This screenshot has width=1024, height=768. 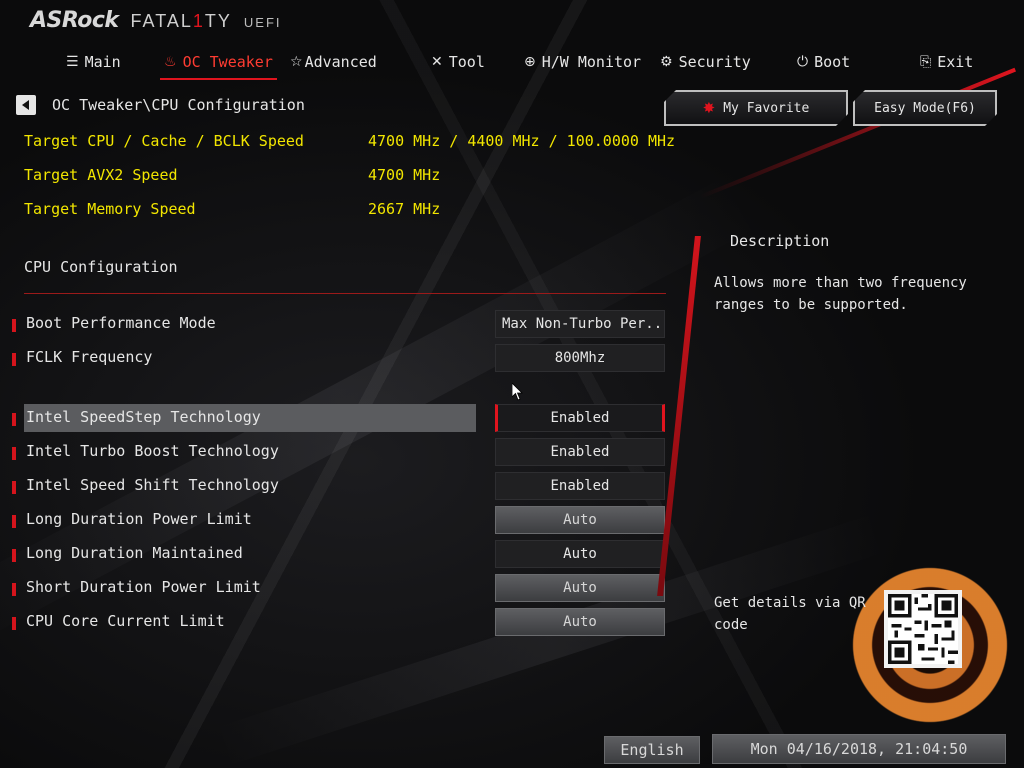 What do you see at coordinates (530, 62) in the screenshot?
I see `crosshair-icon: ⊕` at bounding box center [530, 62].